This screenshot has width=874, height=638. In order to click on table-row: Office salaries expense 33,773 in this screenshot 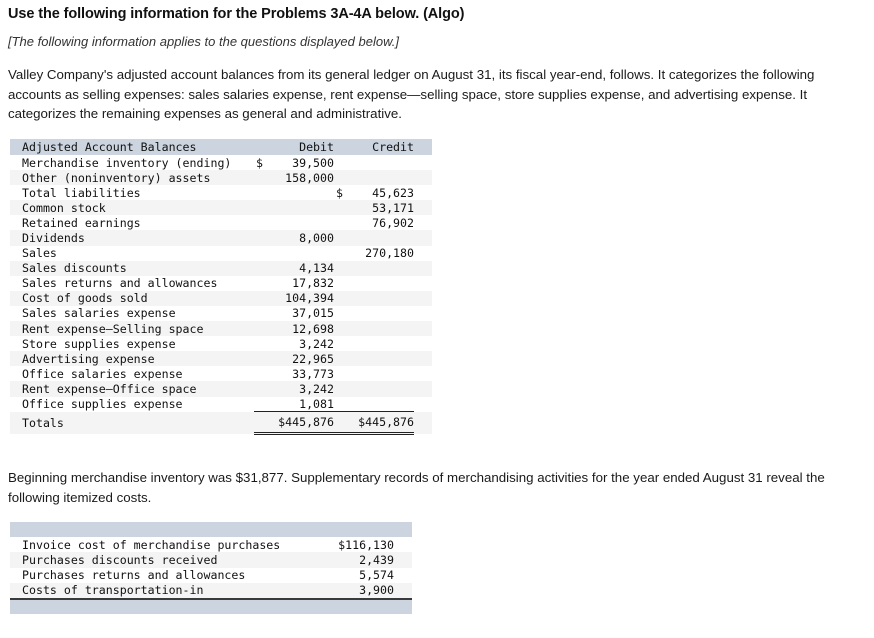, I will do `click(221, 374)`.